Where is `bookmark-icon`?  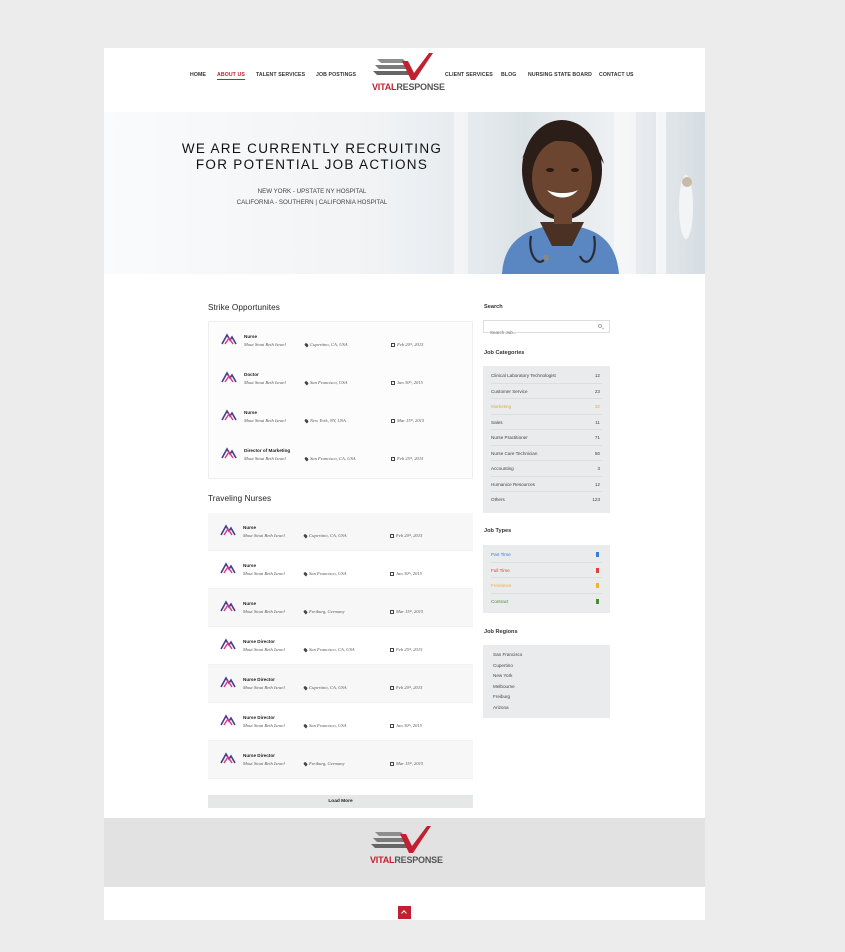
bookmark-icon is located at coordinates (597, 586).